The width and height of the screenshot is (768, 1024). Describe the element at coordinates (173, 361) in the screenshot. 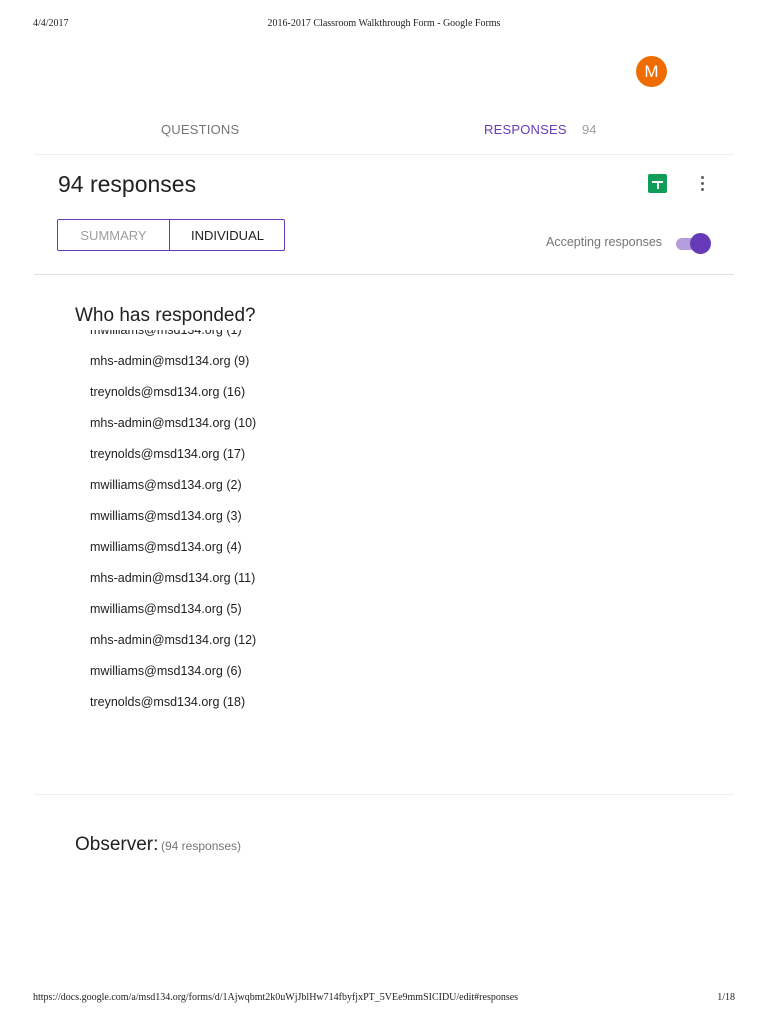

I see `respondent-item: mhs-admin@msd134.org (9)` at that location.